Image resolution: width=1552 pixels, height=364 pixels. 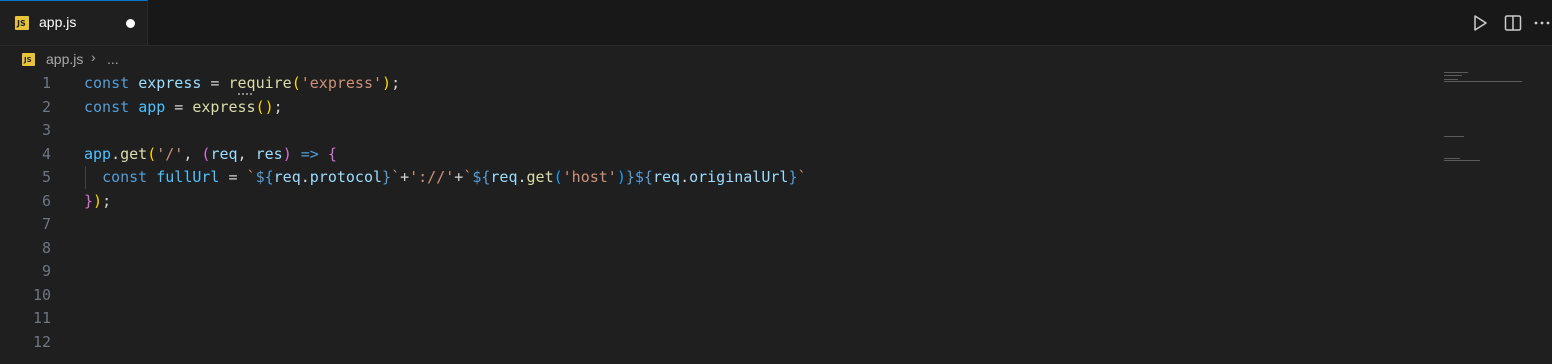 I want to click on code-token: fullUrl, so click(x=188, y=177).